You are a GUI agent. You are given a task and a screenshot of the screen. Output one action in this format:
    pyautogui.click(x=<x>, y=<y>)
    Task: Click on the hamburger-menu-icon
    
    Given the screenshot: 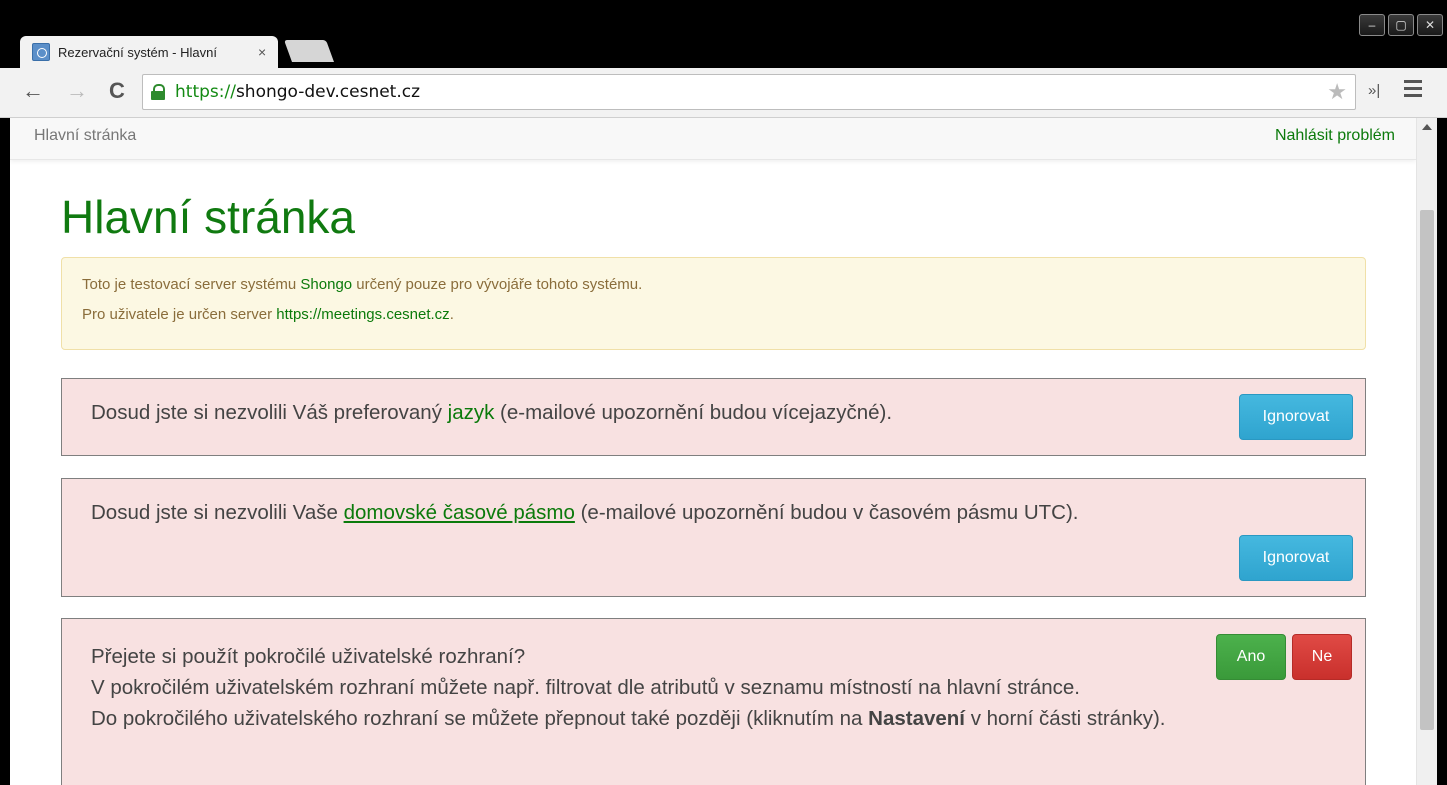 What is the action you would take?
    pyautogui.click(x=1413, y=90)
    